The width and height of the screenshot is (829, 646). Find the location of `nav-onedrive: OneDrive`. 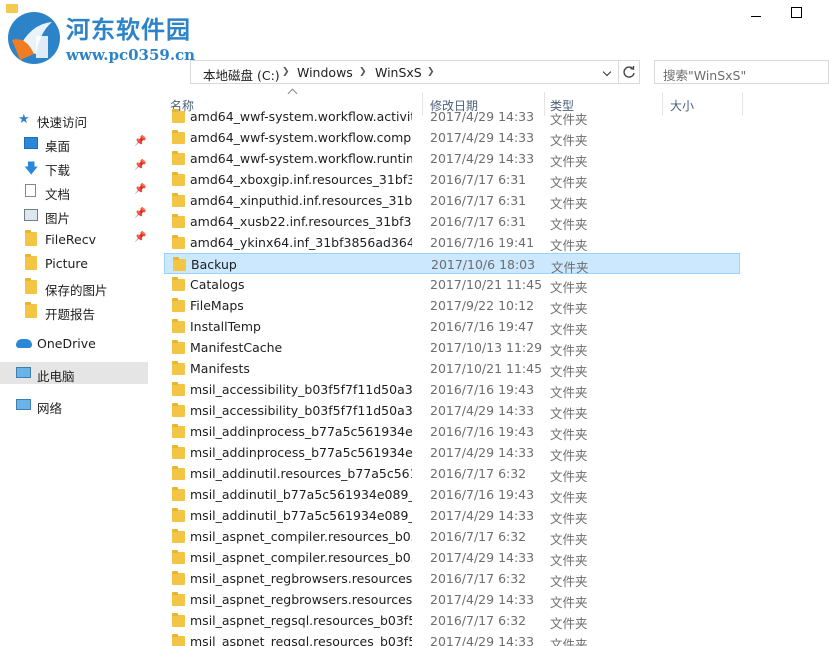

nav-onedrive: OneDrive is located at coordinates (74, 343).